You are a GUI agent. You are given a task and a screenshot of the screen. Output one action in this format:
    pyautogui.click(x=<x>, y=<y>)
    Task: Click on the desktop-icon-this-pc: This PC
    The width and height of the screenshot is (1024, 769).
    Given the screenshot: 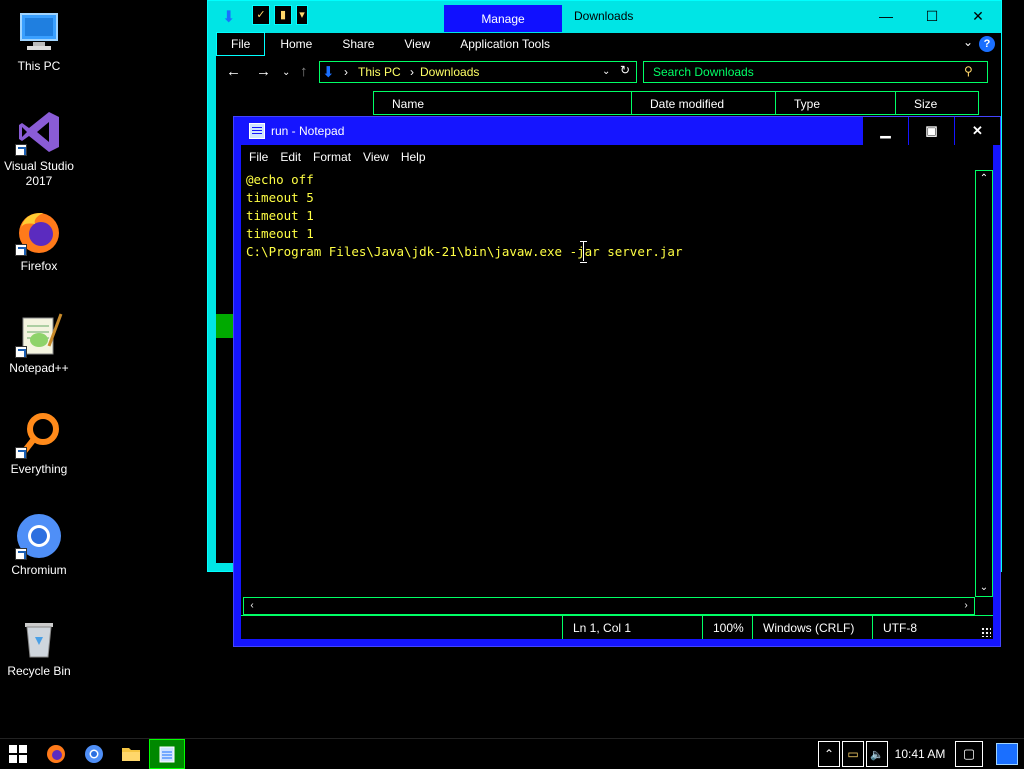 What is the action you would take?
    pyautogui.click(x=39, y=41)
    